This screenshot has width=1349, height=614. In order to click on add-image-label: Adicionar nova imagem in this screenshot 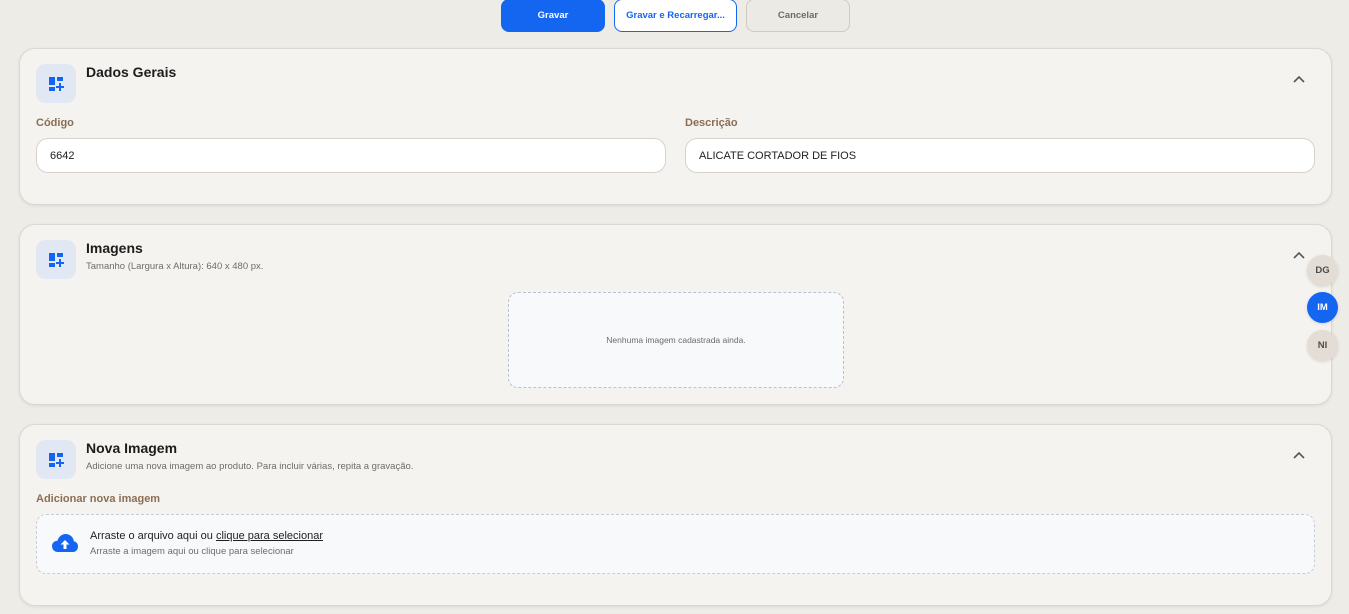, I will do `click(98, 499)`.